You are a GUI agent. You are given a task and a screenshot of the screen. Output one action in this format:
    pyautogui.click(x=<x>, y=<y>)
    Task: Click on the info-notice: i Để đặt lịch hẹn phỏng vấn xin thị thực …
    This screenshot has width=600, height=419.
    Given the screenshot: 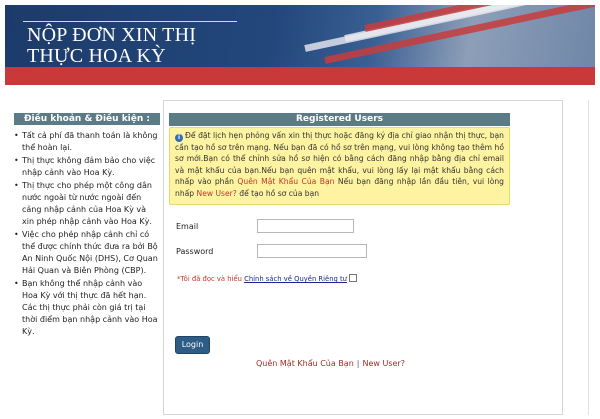 What is the action you would take?
    pyautogui.click(x=339, y=166)
    